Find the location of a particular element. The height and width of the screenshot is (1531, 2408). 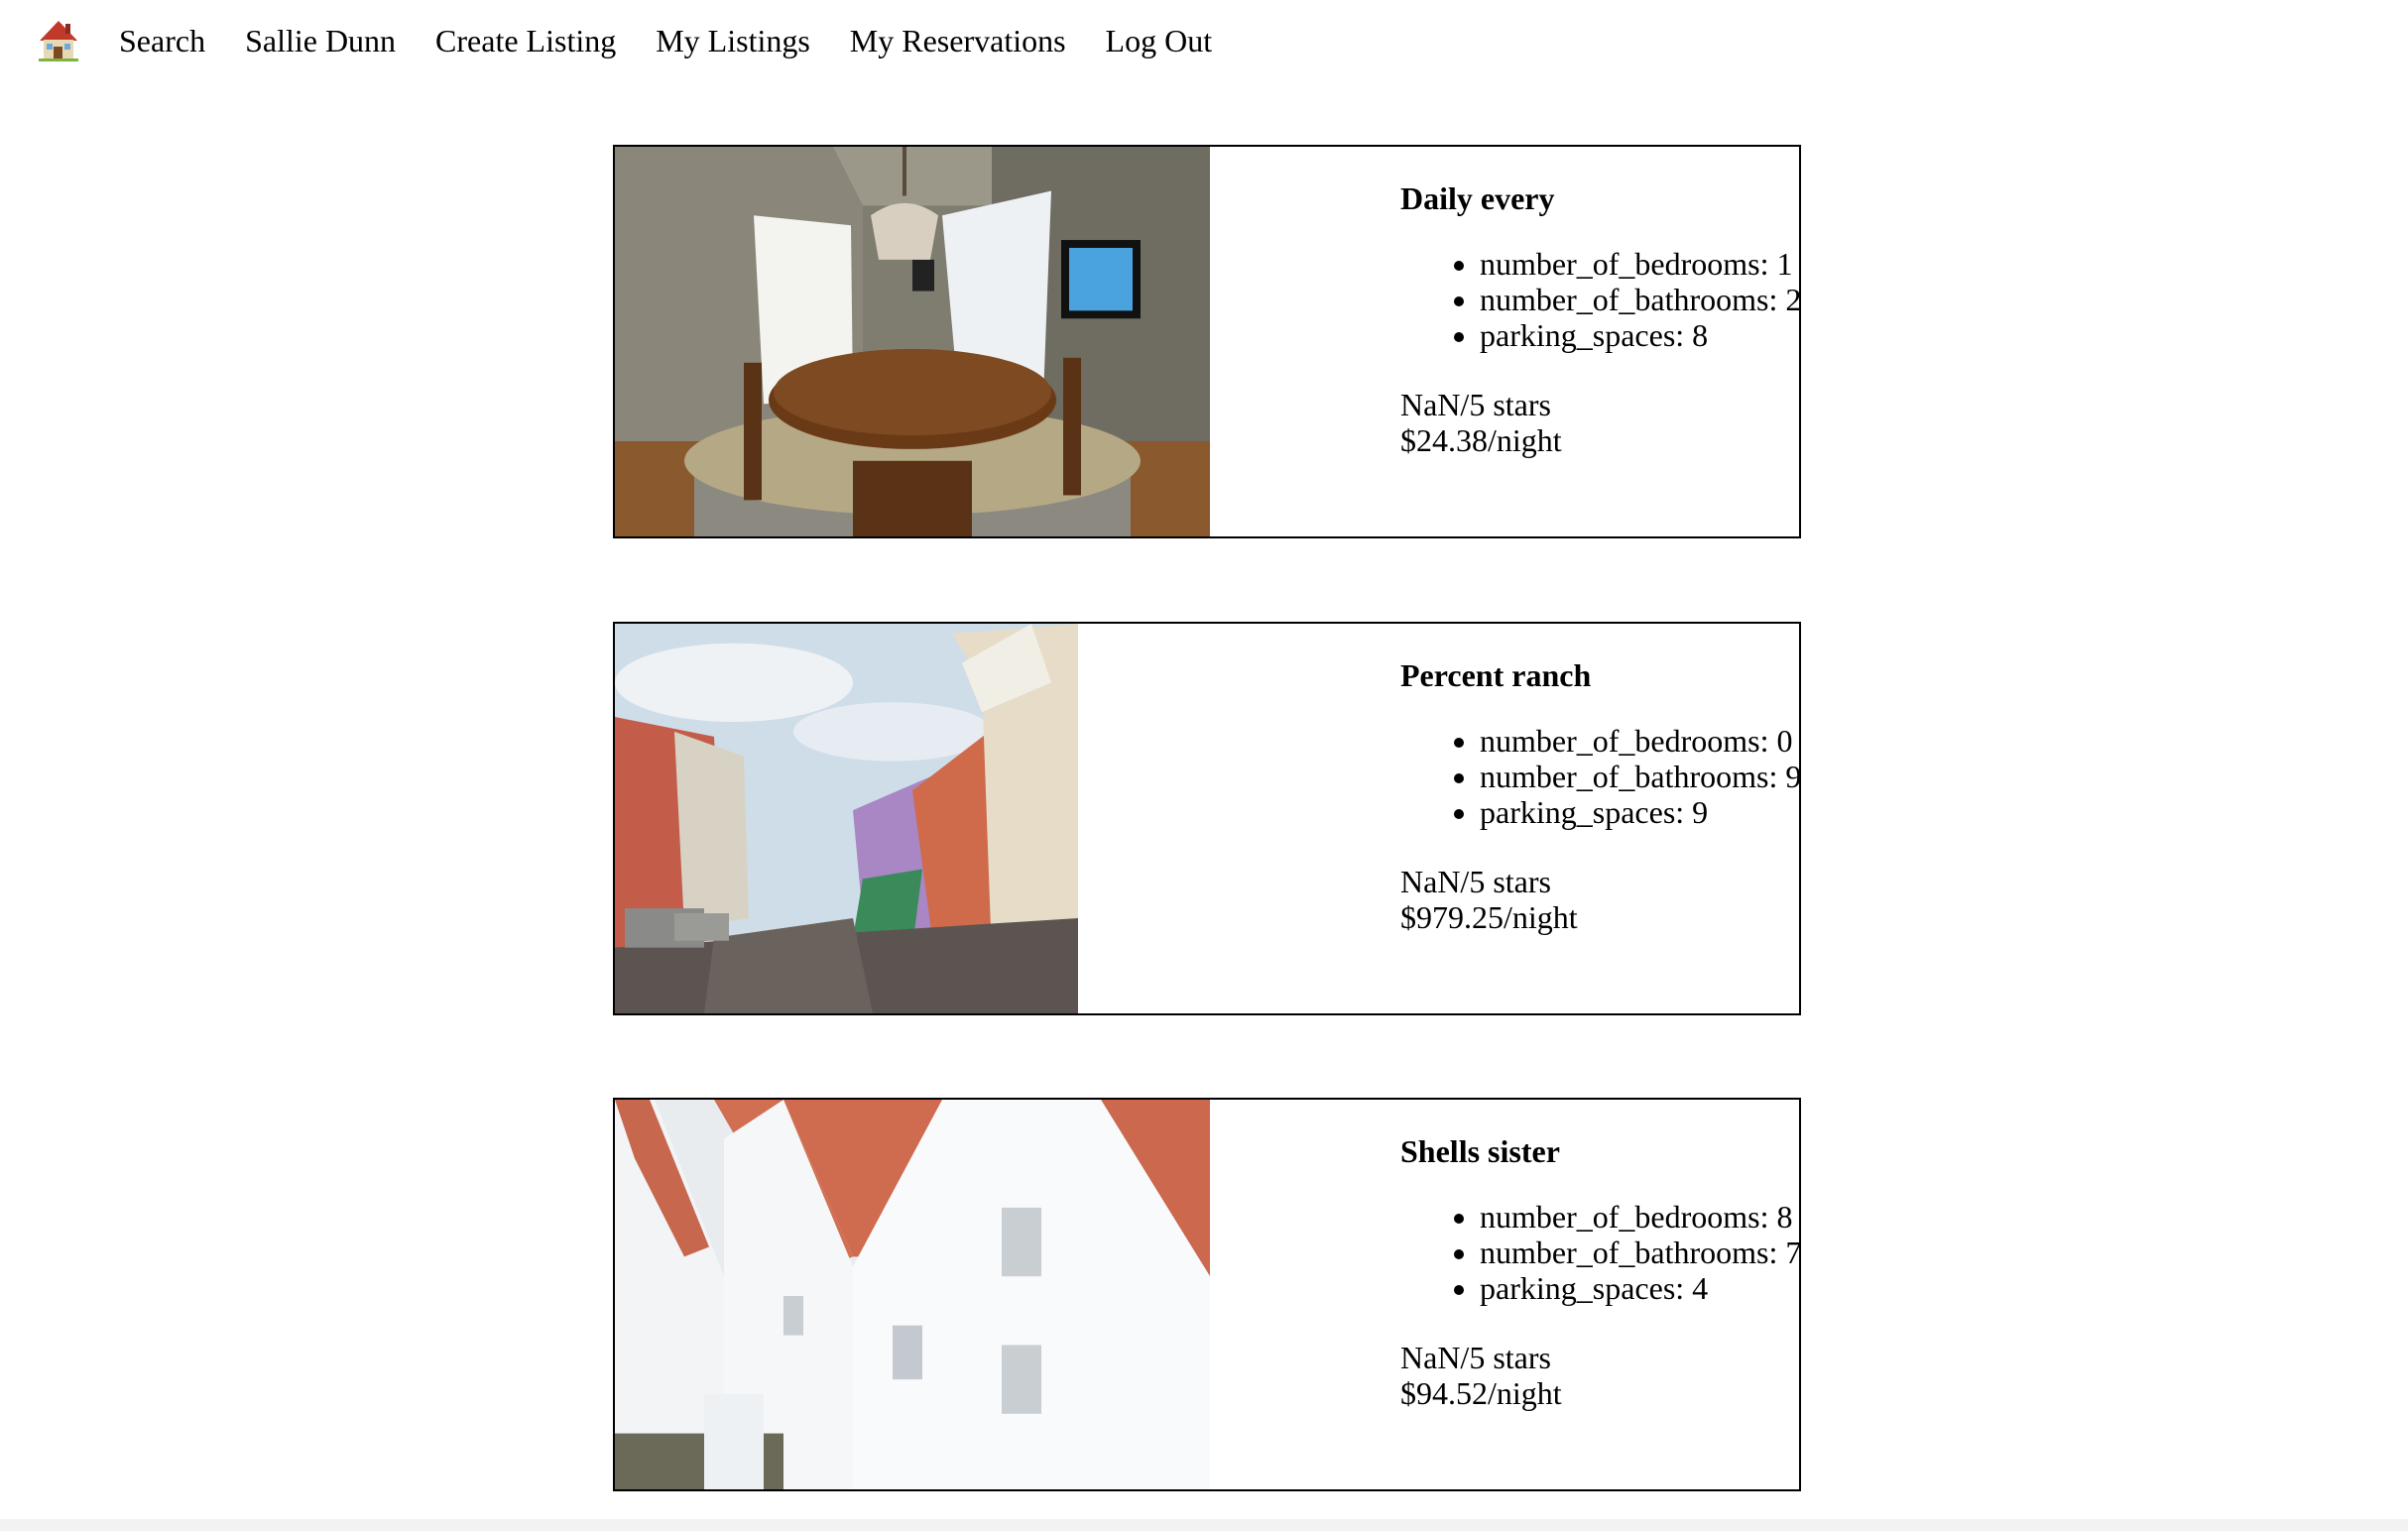

listing-feature-item: number_of_bedrooms: 1 is located at coordinates (1640, 264).